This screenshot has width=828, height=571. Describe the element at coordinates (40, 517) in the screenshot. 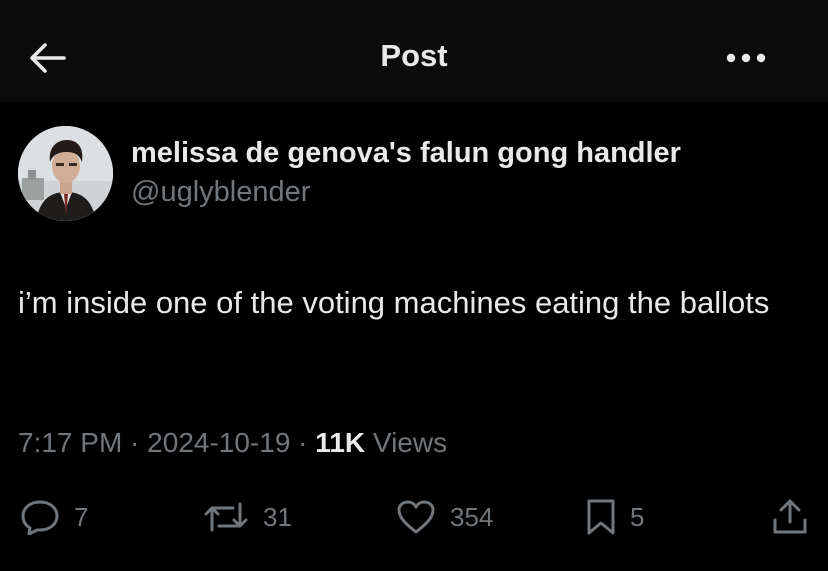

I see `reply-icon` at that location.